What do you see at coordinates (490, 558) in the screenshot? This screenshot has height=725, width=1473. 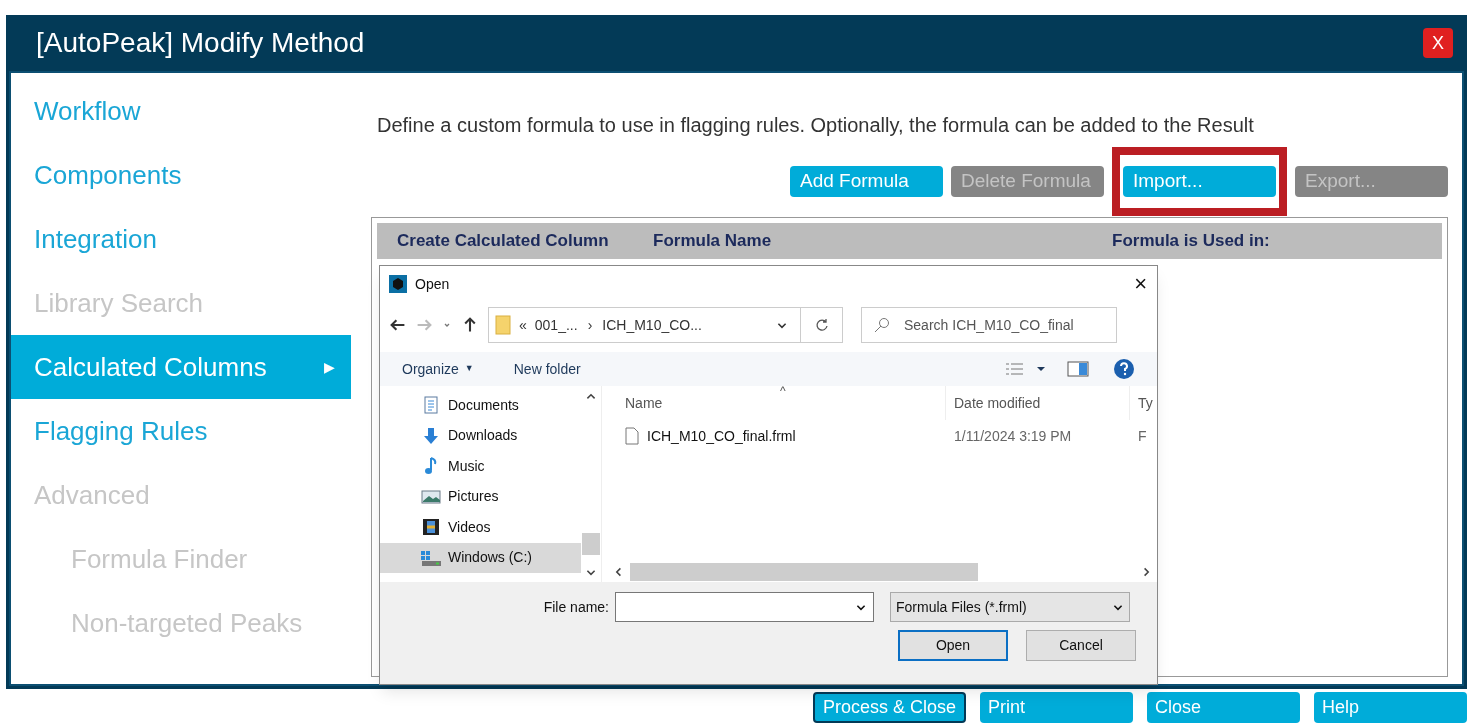 I see `folder-label: Windows (C:)` at bounding box center [490, 558].